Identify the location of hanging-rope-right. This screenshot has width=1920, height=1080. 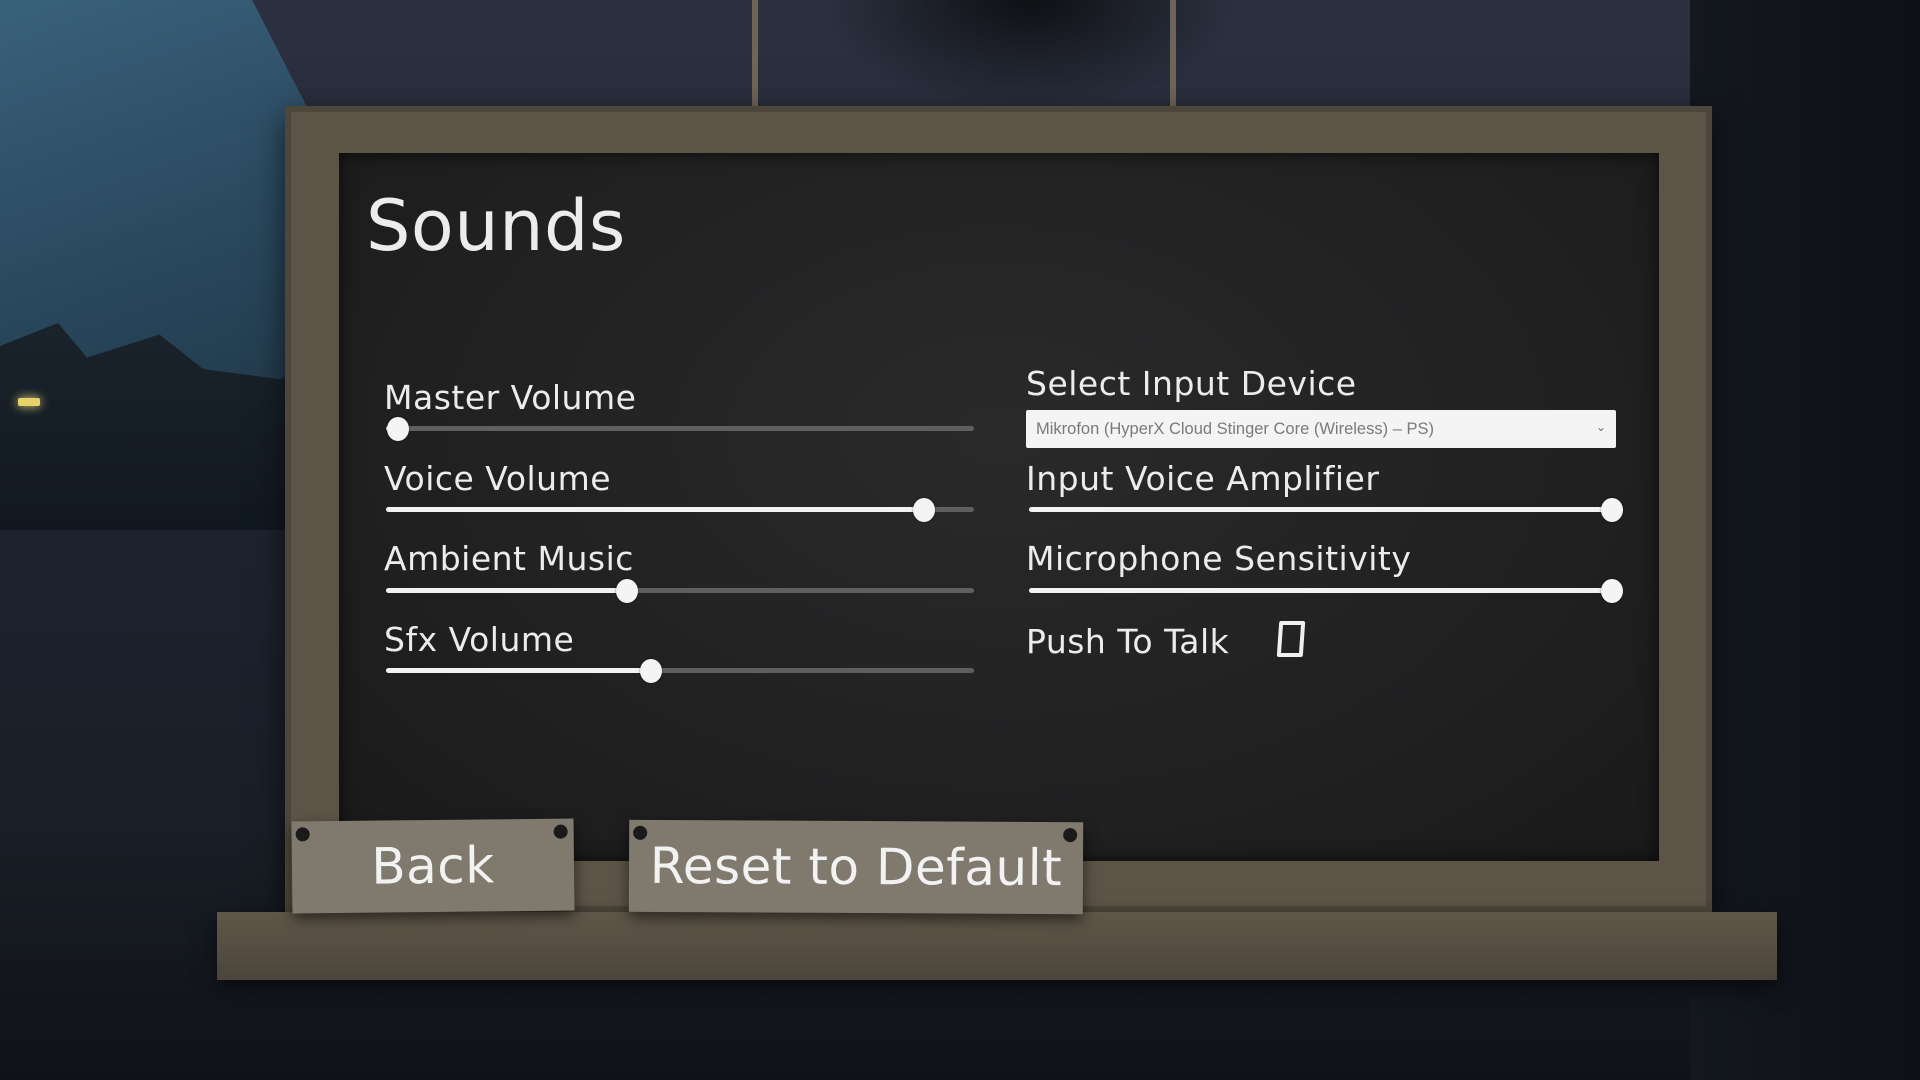
(1173, 55).